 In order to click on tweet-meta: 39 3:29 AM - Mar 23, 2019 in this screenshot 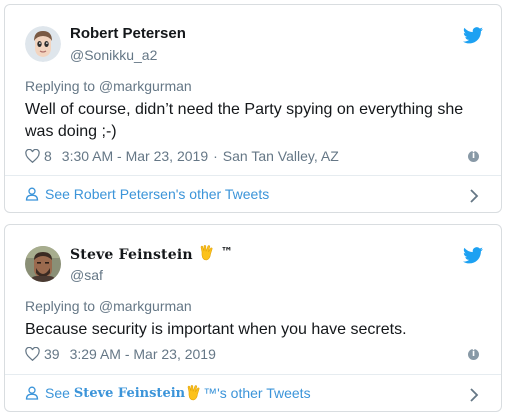, I will do `click(120, 354)`.